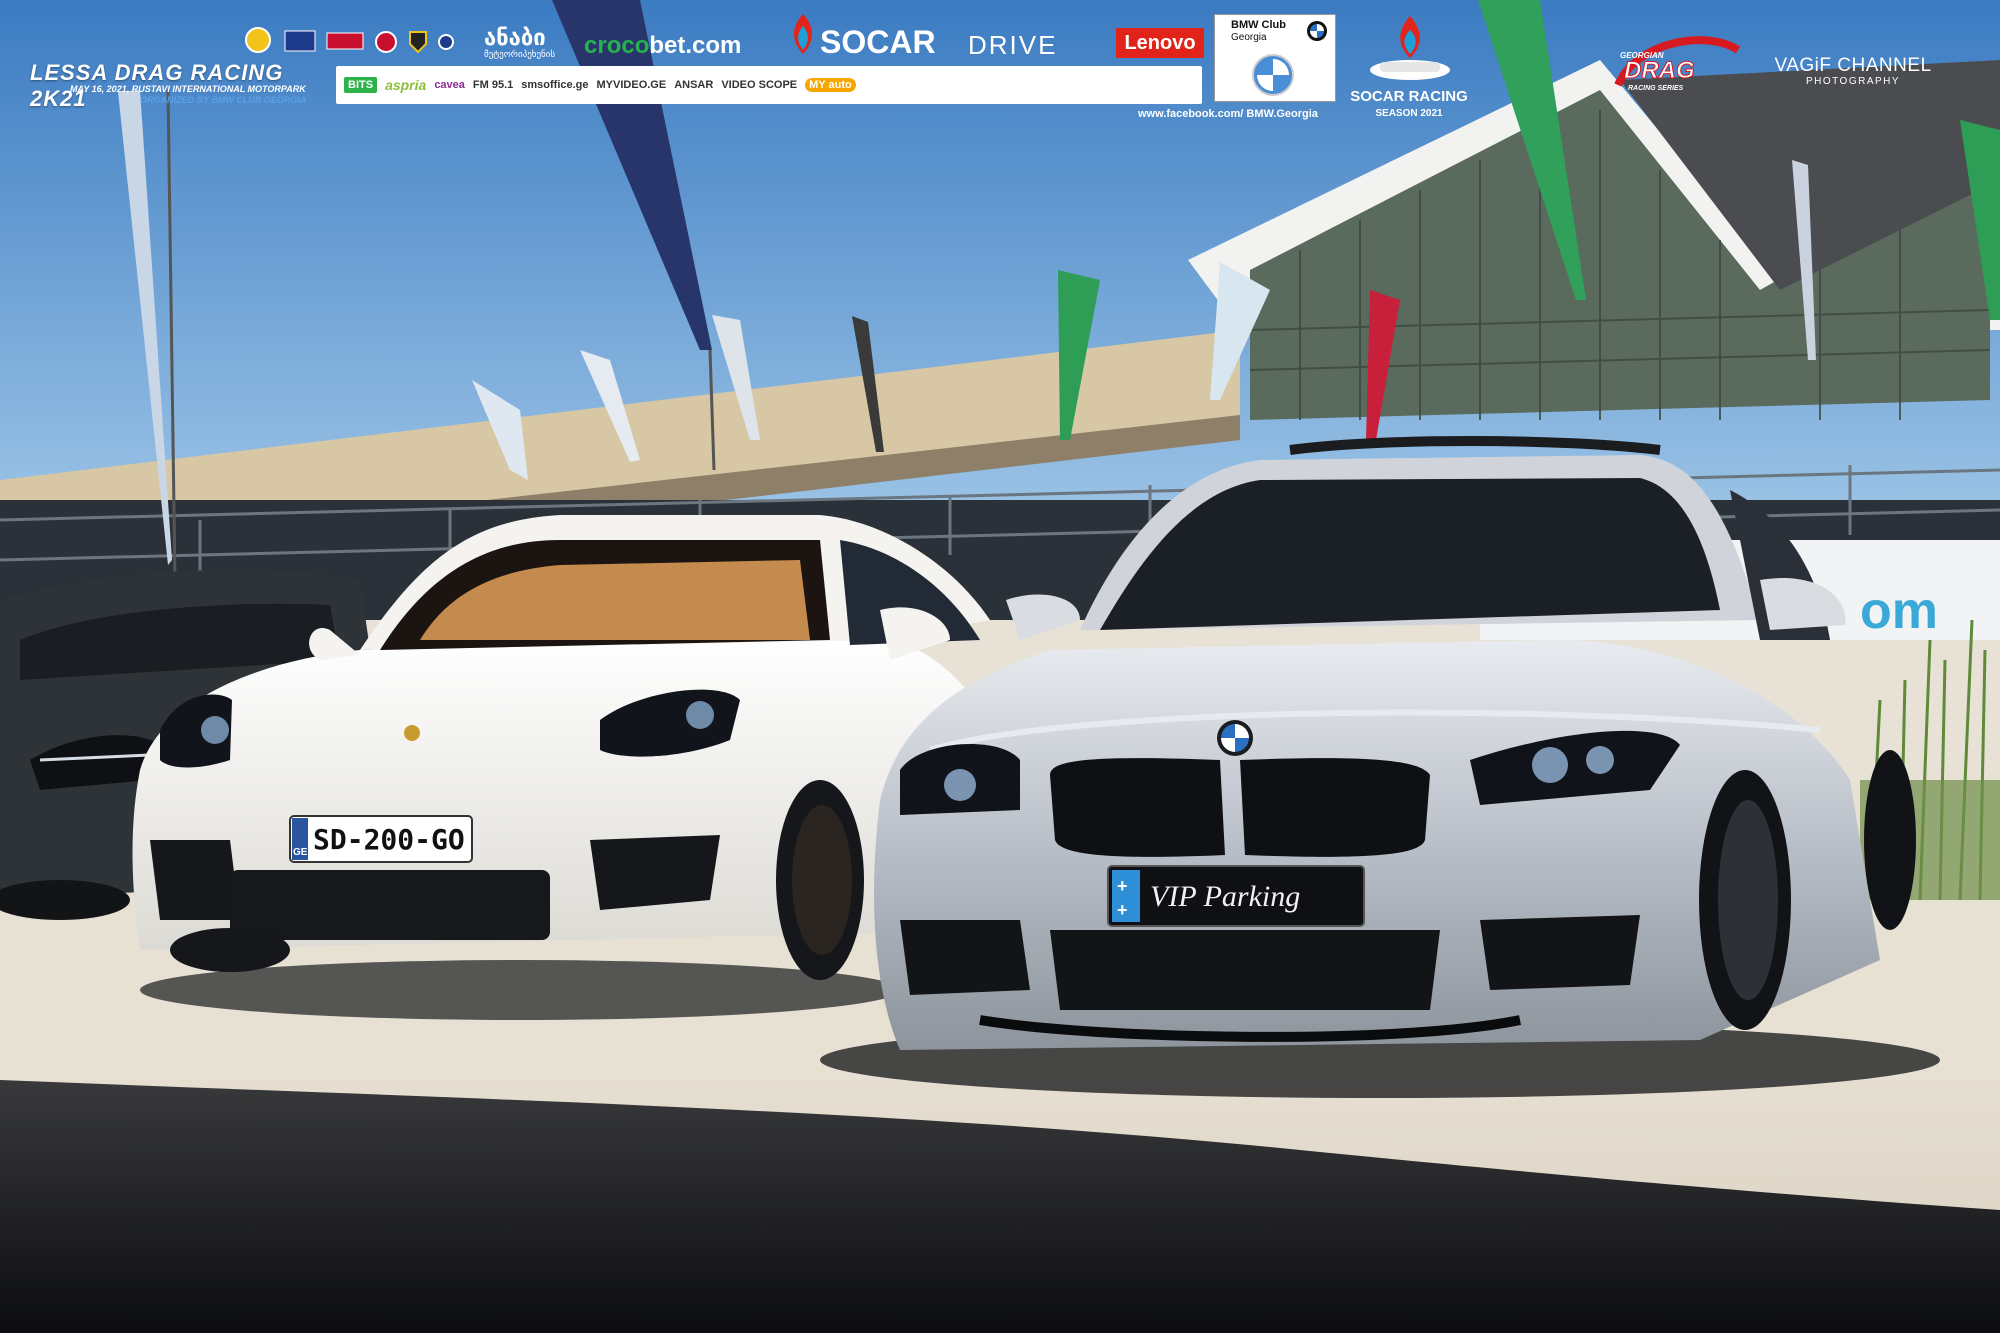 The image size is (2000, 1333). Describe the element at coordinates (1659, 70) in the screenshot. I see `drag-series-main: DRAG` at that location.